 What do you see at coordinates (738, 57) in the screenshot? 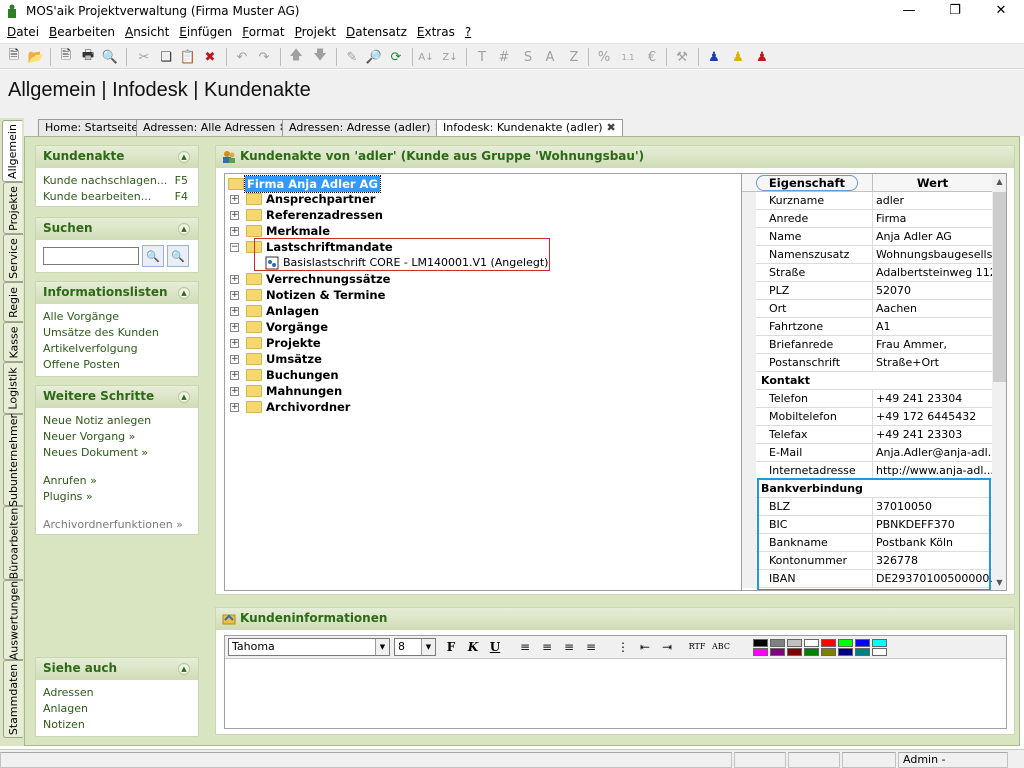
I see `user-yellow-icon: ♟` at bounding box center [738, 57].